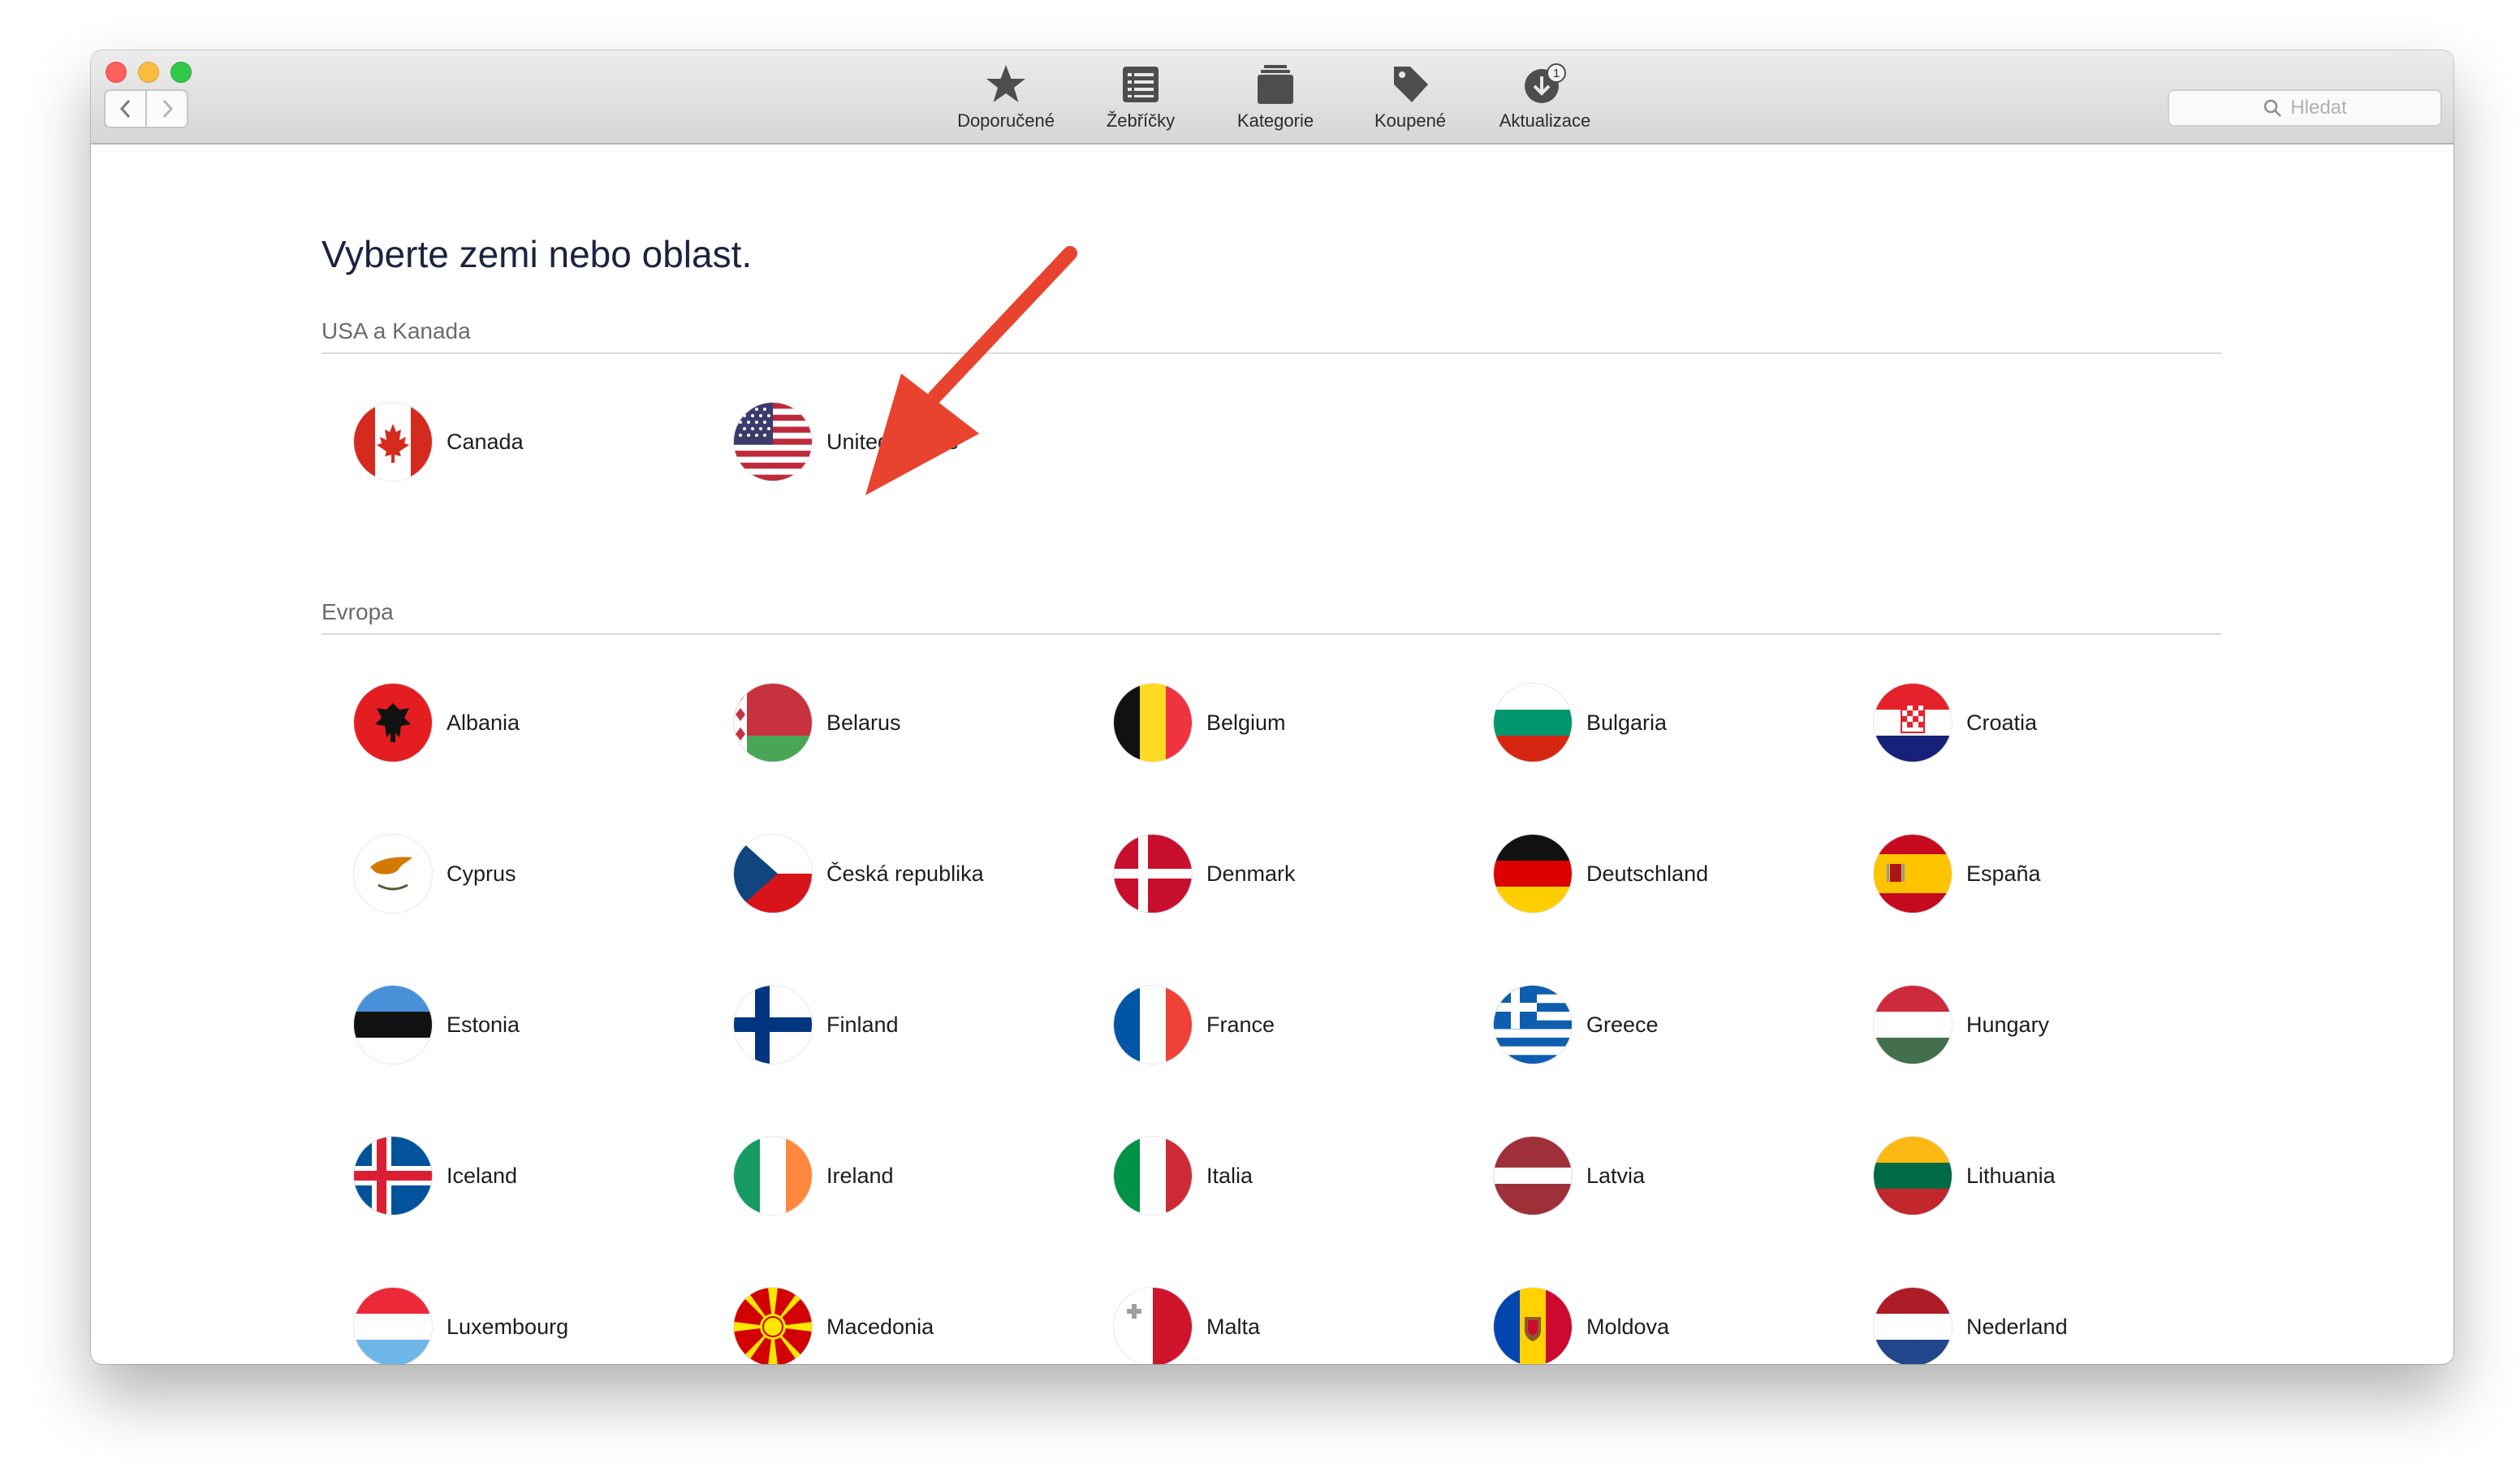 The width and height of the screenshot is (2520, 1481). What do you see at coordinates (1140, 101) in the screenshot?
I see `tab-top-charts: Žebříčky` at bounding box center [1140, 101].